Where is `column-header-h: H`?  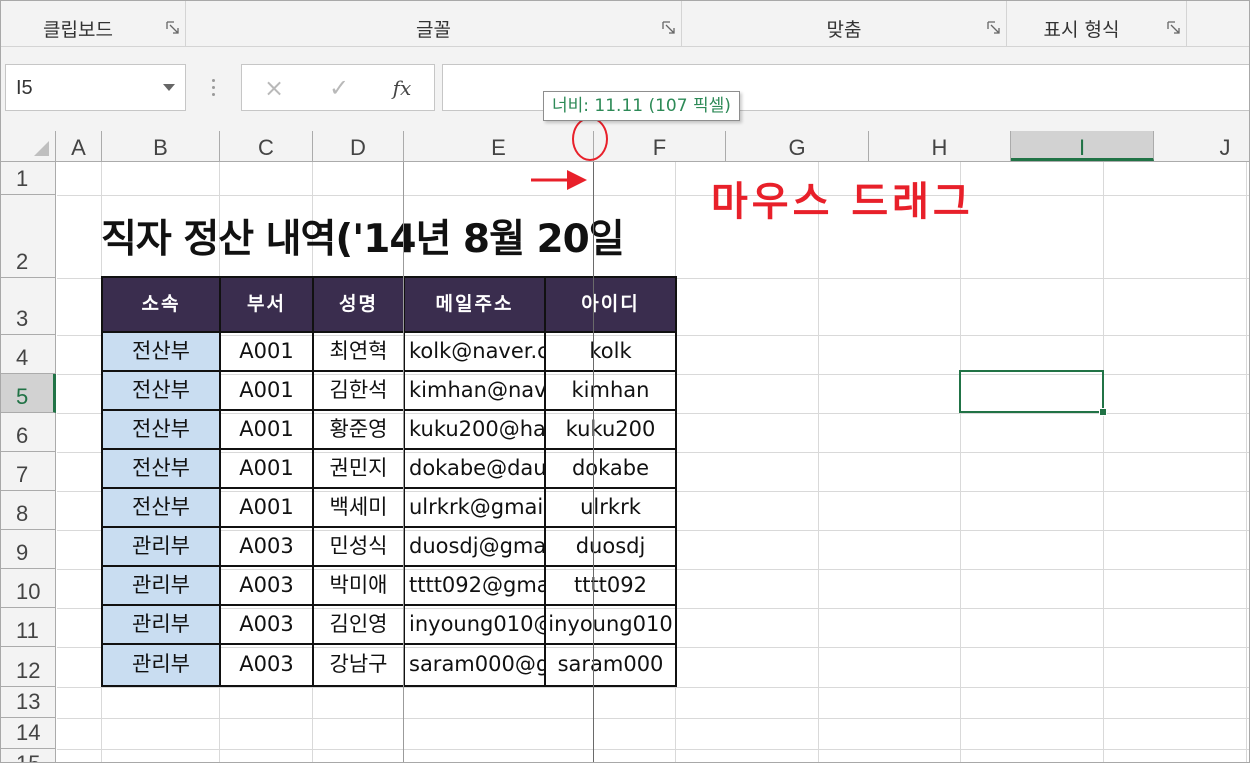 column-header-h: H is located at coordinates (940, 146).